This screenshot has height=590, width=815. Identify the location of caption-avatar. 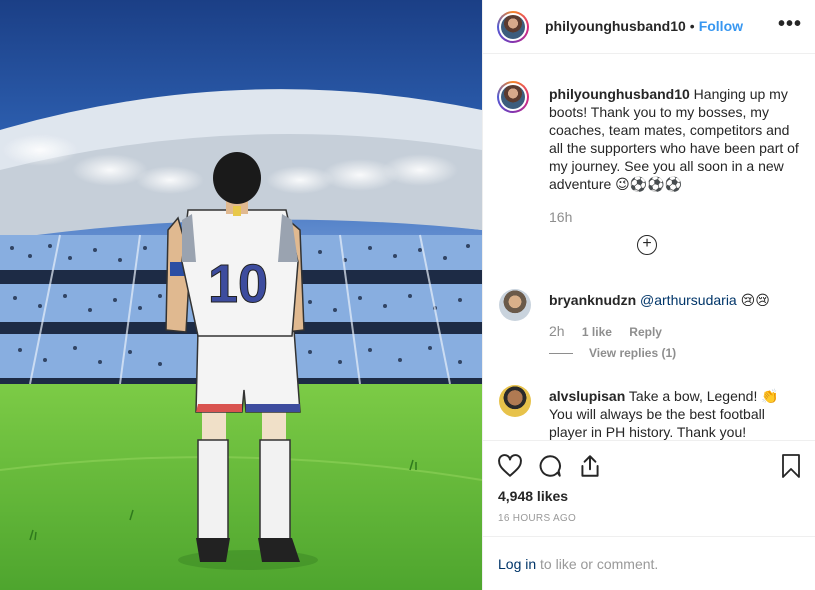
(513, 97).